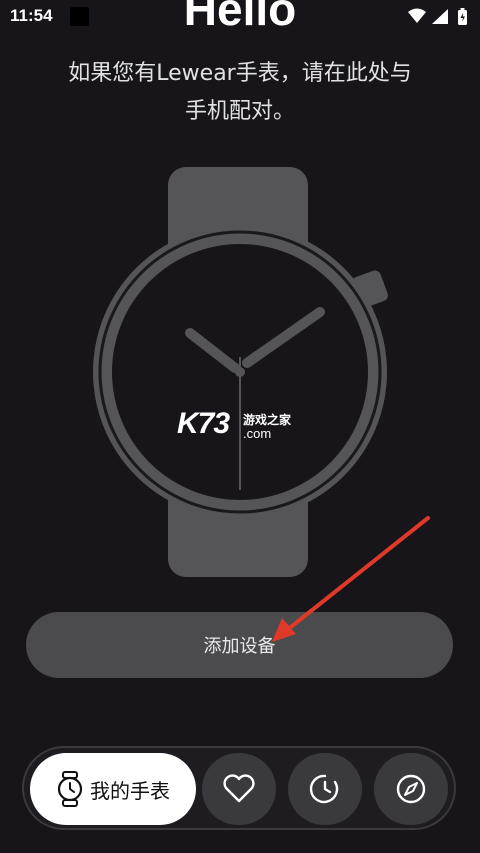 The width and height of the screenshot is (480, 853). I want to click on page-title: Hello, so click(240, 17).